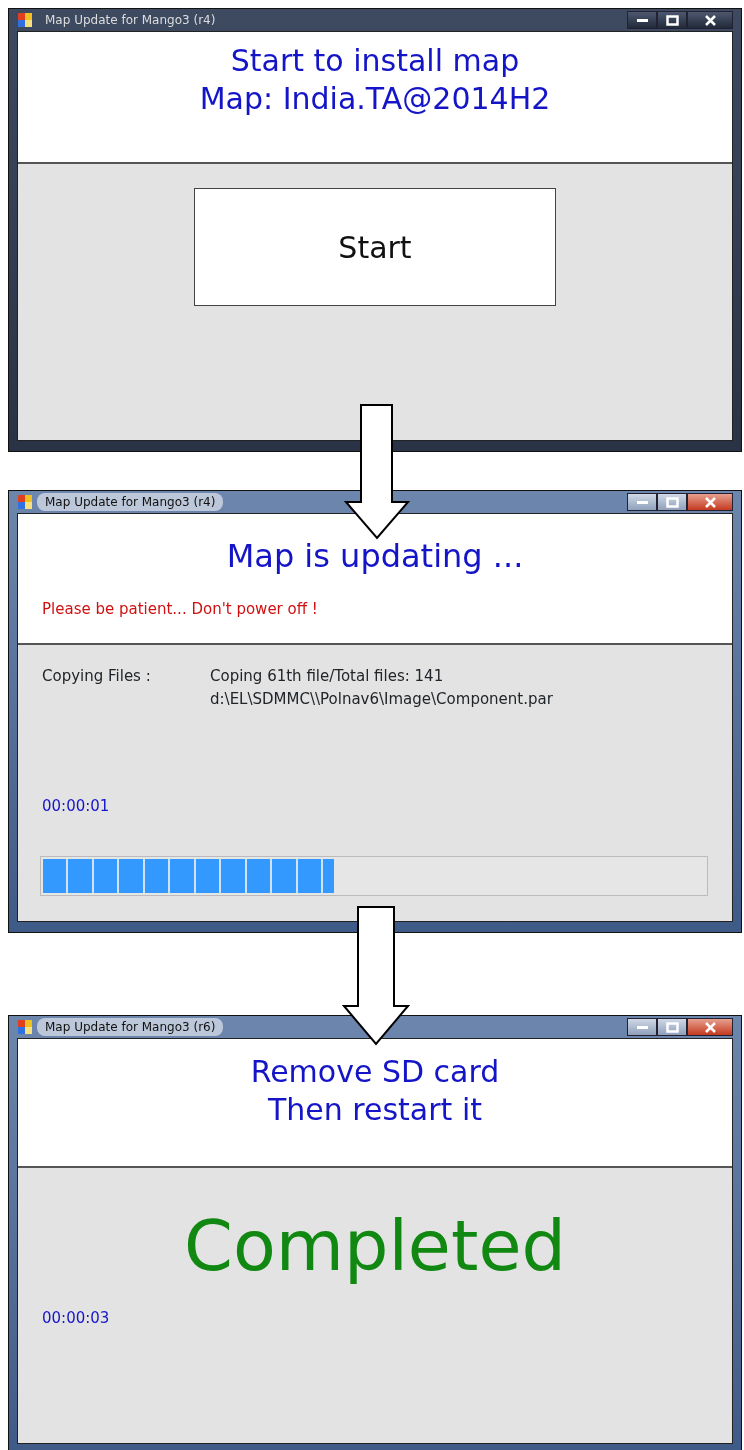  Describe the element at coordinates (76, 1318) in the screenshot. I see `elapsed-time: 00:00:03` at that location.